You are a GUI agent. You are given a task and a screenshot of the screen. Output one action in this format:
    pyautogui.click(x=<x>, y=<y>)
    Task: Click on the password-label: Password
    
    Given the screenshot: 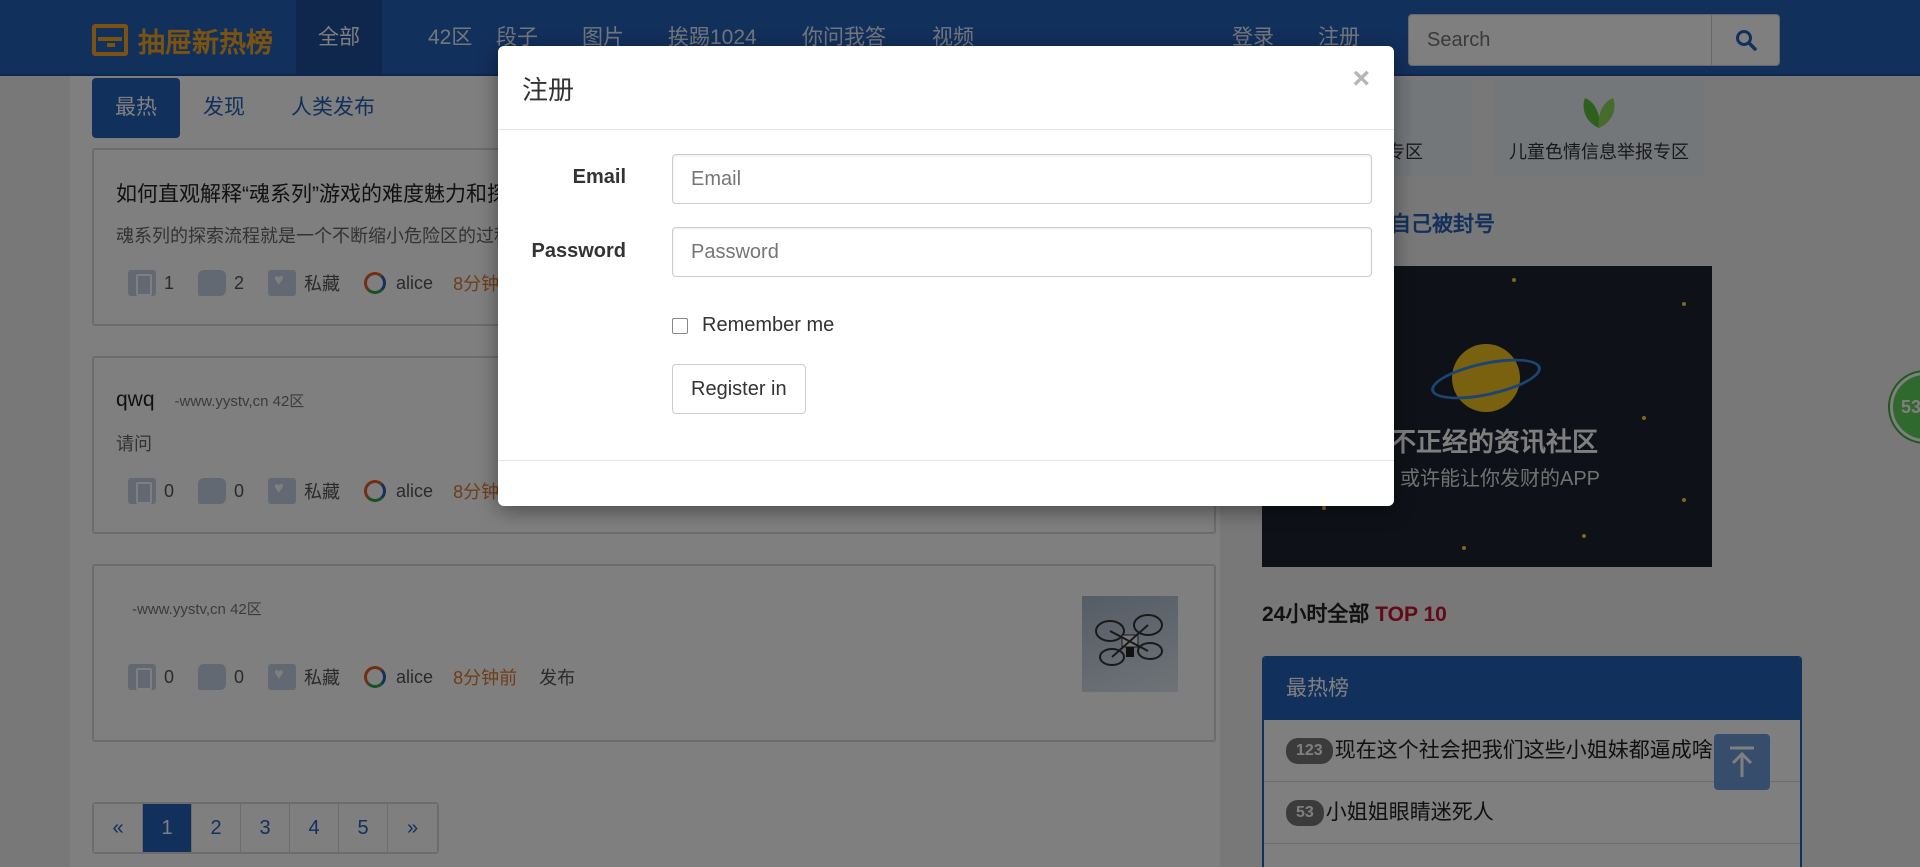 What is the action you would take?
    pyautogui.click(x=578, y=251)
    